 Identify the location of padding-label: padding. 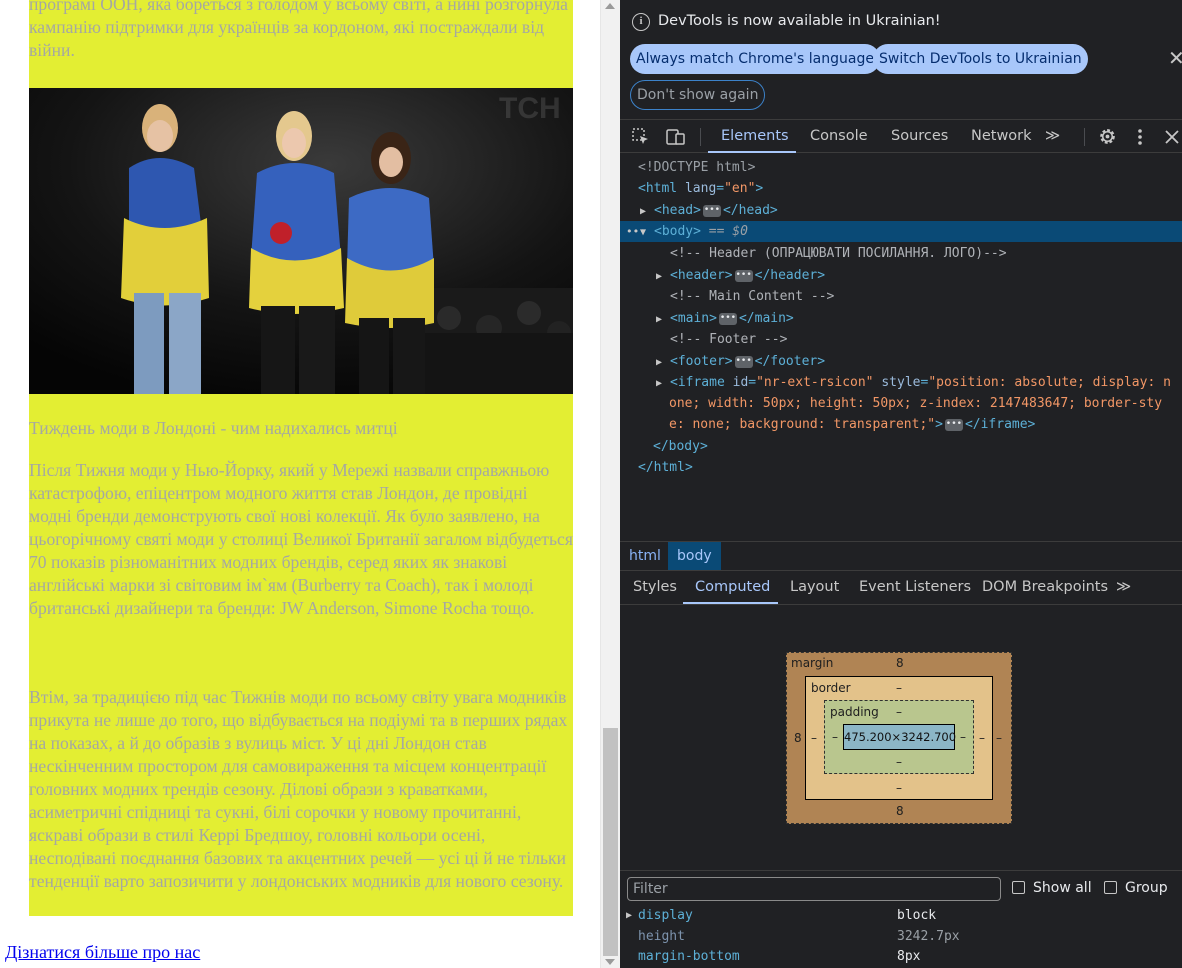
(854, 712).